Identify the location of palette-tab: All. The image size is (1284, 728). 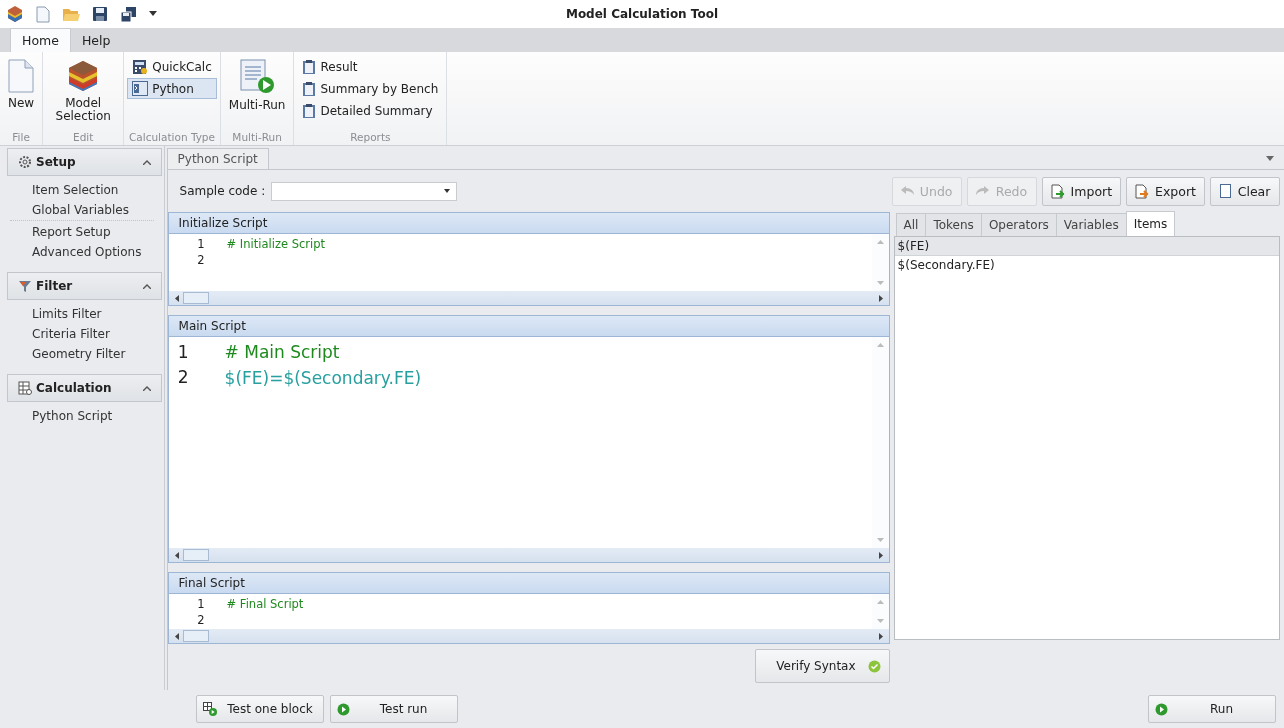
(911, 224).